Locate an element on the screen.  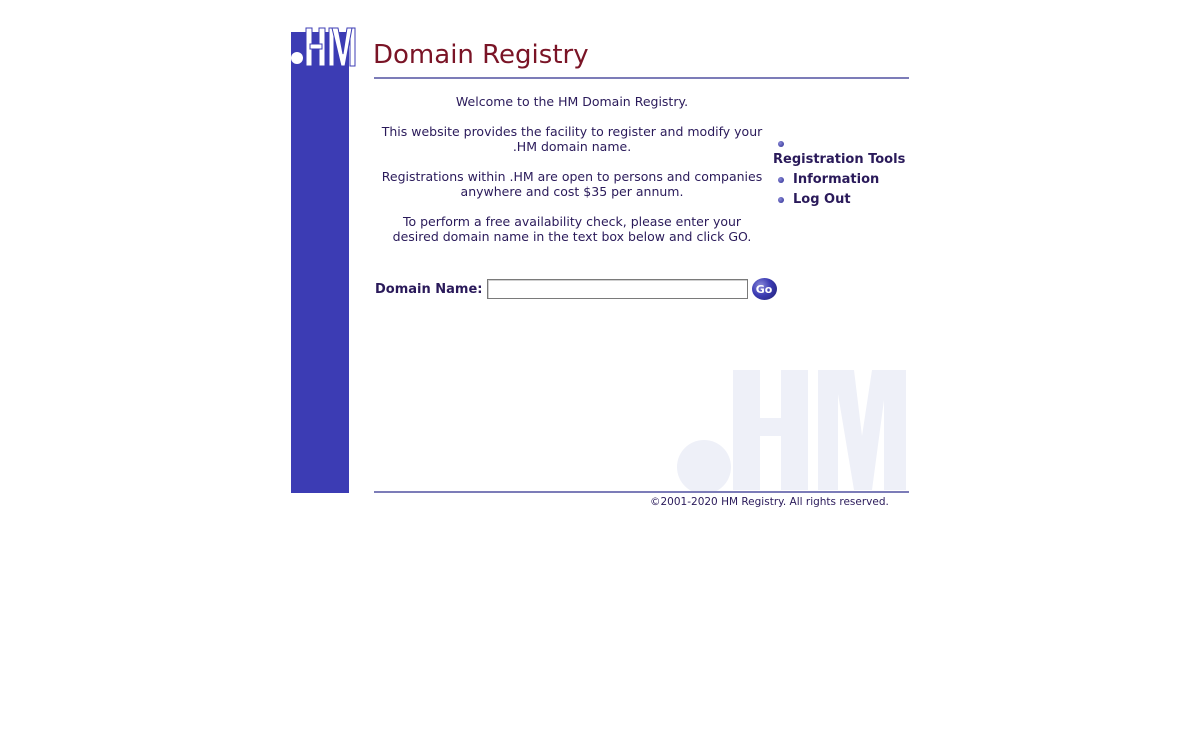
hm-logo is located at coordinates (323, 47).